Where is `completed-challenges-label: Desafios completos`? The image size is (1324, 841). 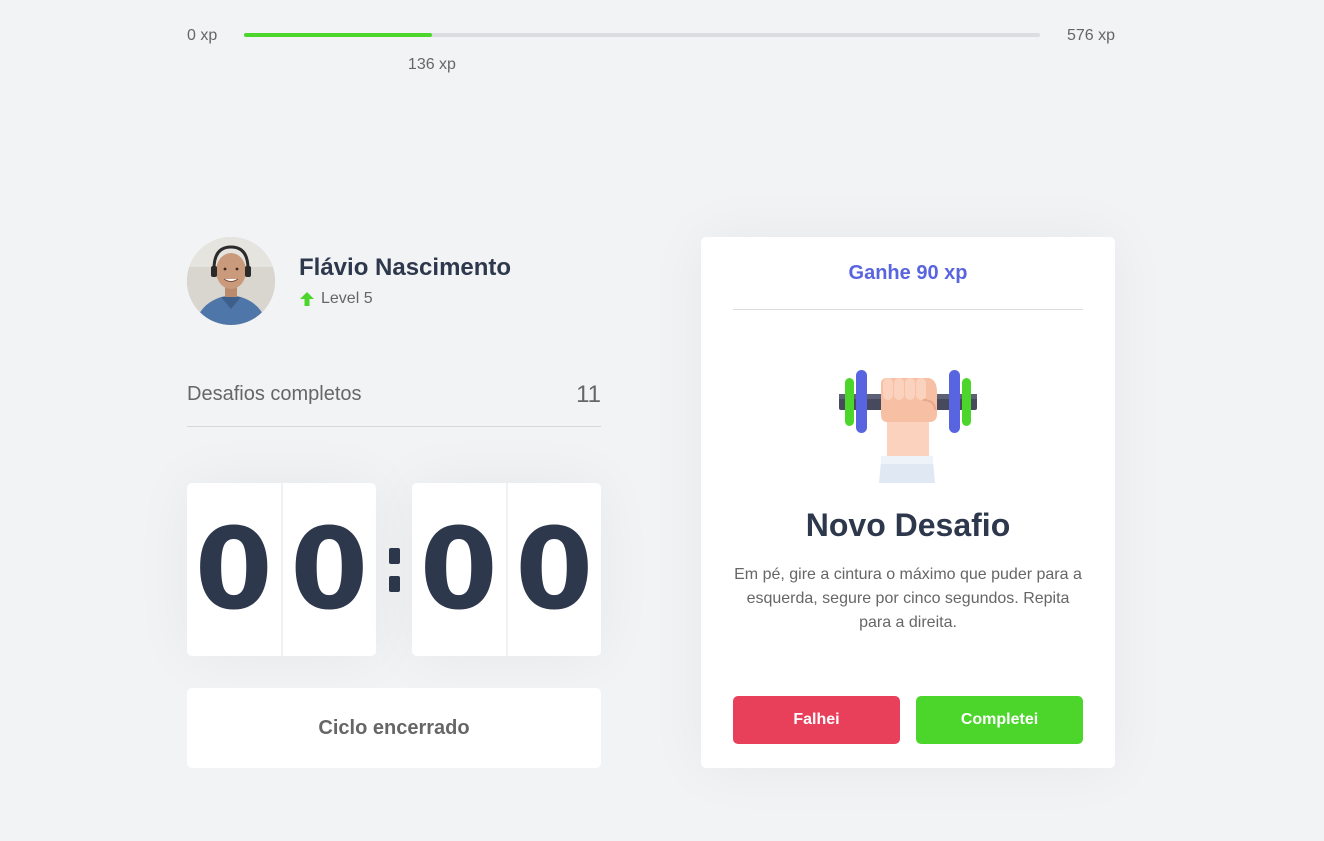
completed-challenges-label: Desafios completos is located at coordinates (274, 394).